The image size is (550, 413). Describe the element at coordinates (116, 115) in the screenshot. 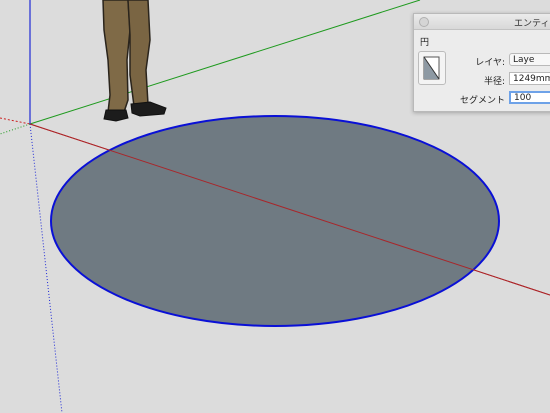

I see `left-shoe` at that location.